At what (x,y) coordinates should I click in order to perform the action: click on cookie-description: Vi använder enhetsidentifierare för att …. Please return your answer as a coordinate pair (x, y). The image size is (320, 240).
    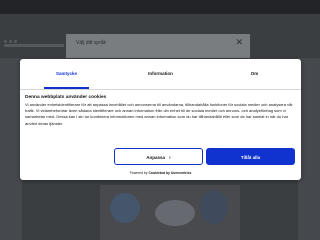
    Looking at the image, I should click on (159, 114).